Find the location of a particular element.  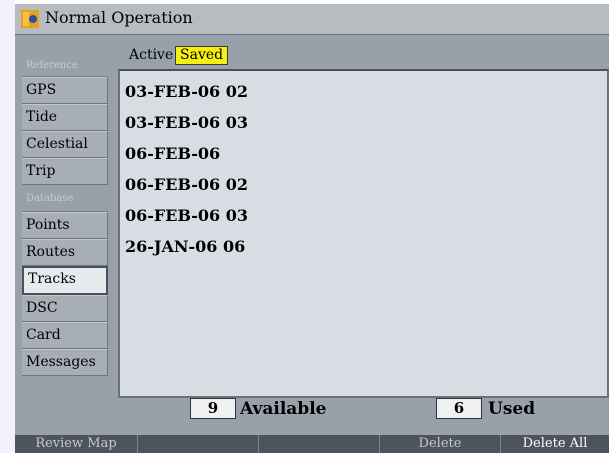

track-list-item: 06-FEB-06 03 is located at coordinates (186, 215).